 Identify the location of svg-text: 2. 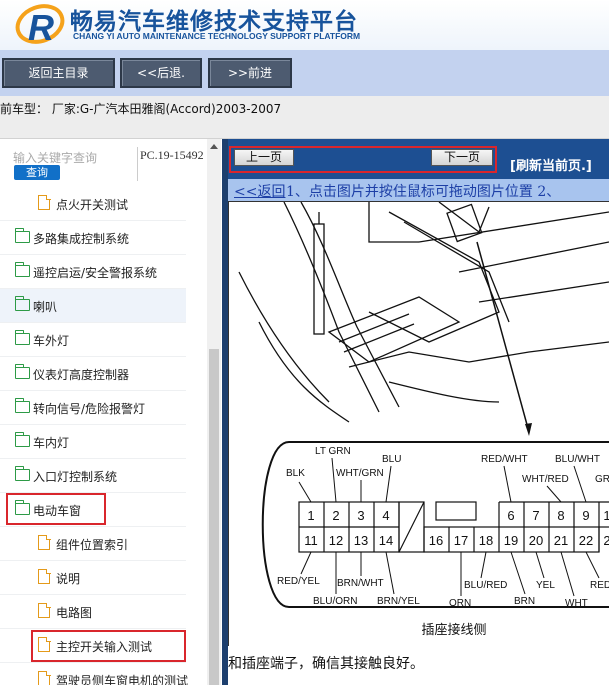
(335, 515).